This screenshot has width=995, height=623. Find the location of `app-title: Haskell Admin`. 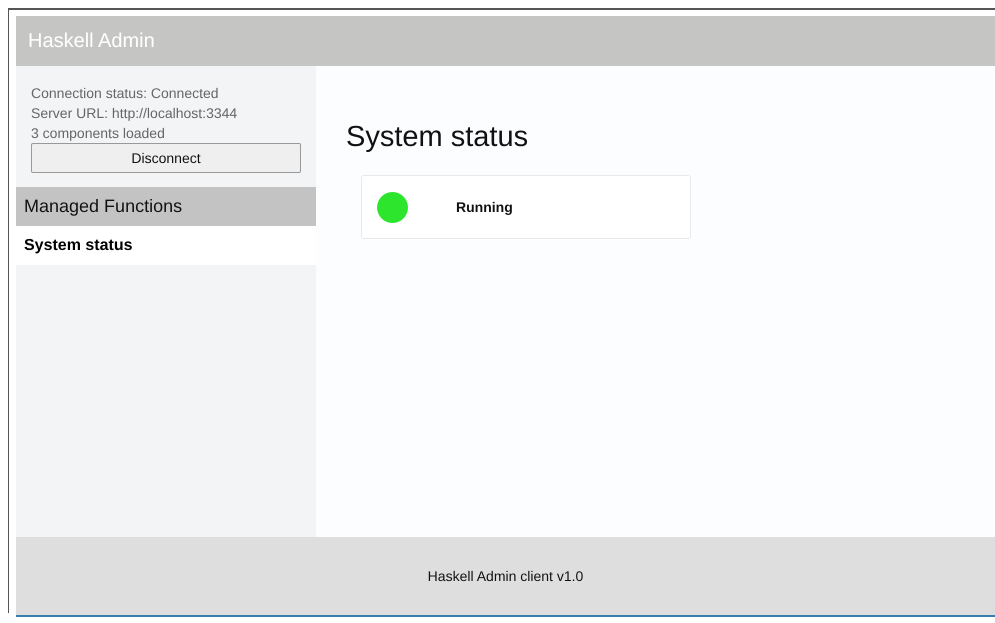

app-title: Haskell Admin is located at coordinates (91, 41).